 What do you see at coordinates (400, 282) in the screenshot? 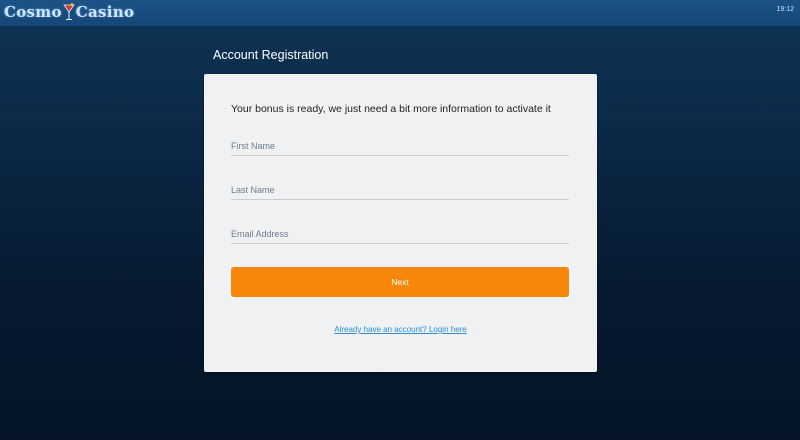
I see `next-button: Next` at bounding box center [400, 282].